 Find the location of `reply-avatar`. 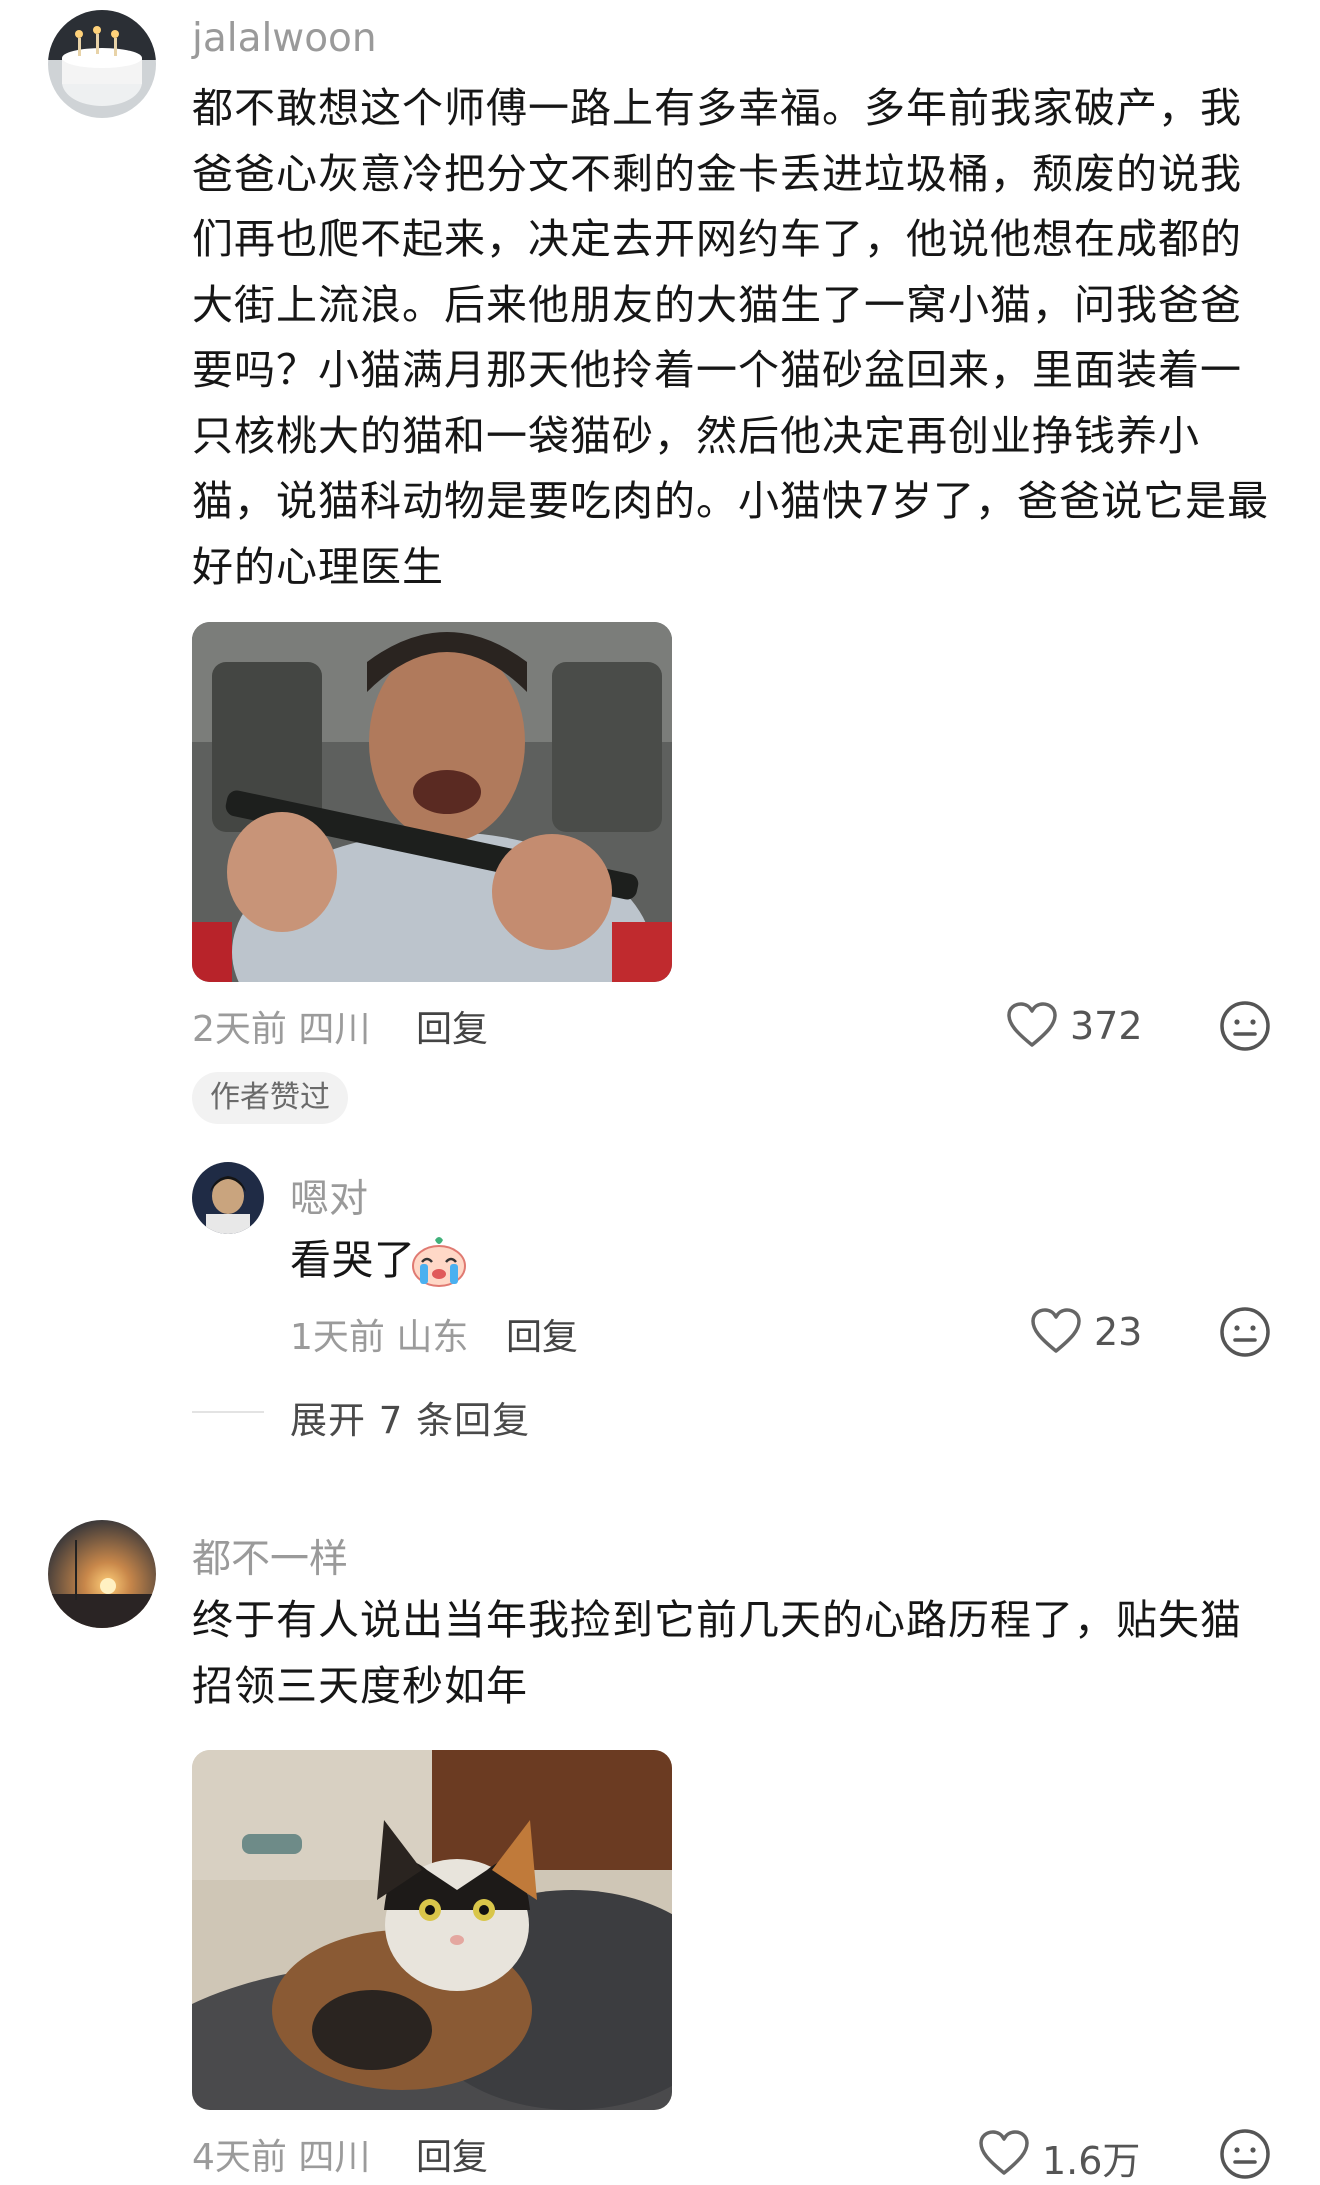

reply-avatar is located at coordinates (228, 1198).